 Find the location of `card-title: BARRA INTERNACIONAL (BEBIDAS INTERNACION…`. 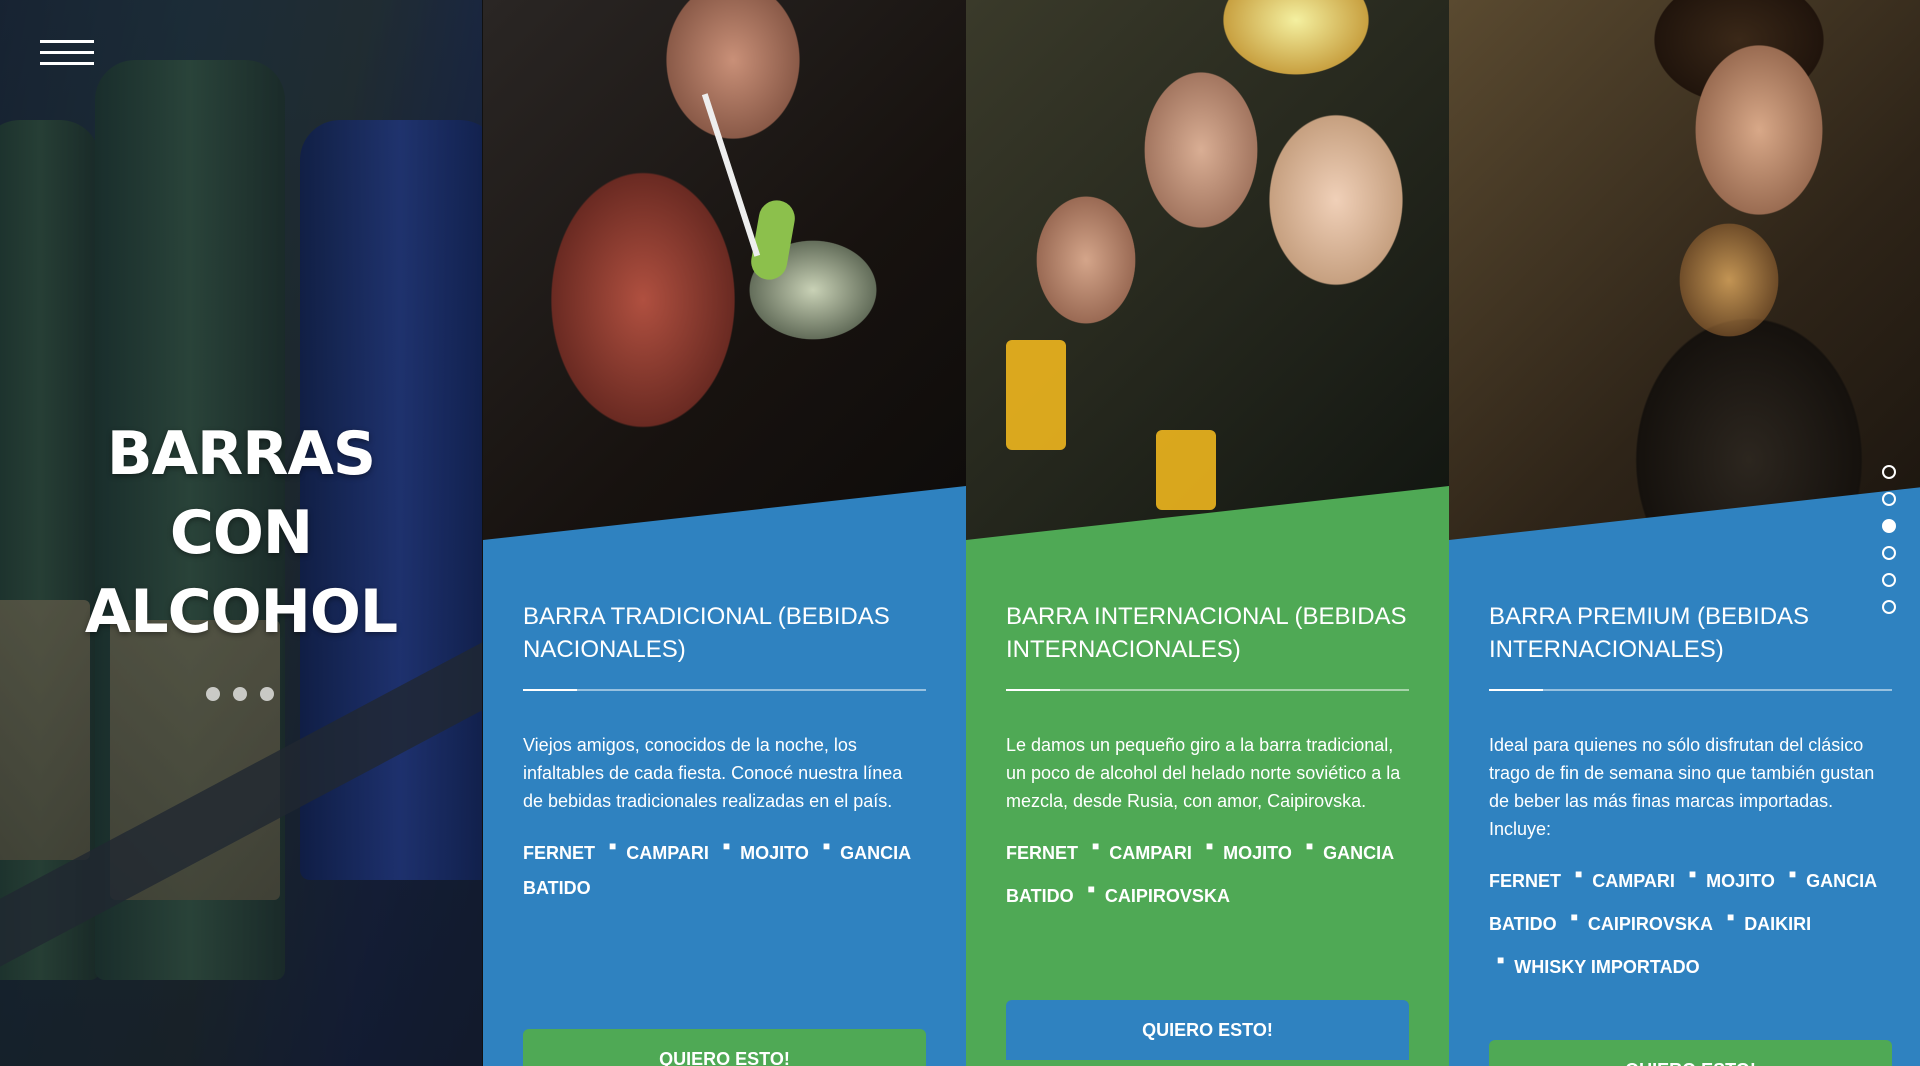

card-title: BARRA INTERNACIONAL (BEBIDAS INTERNACION… is located at coordinates (1206, 633).